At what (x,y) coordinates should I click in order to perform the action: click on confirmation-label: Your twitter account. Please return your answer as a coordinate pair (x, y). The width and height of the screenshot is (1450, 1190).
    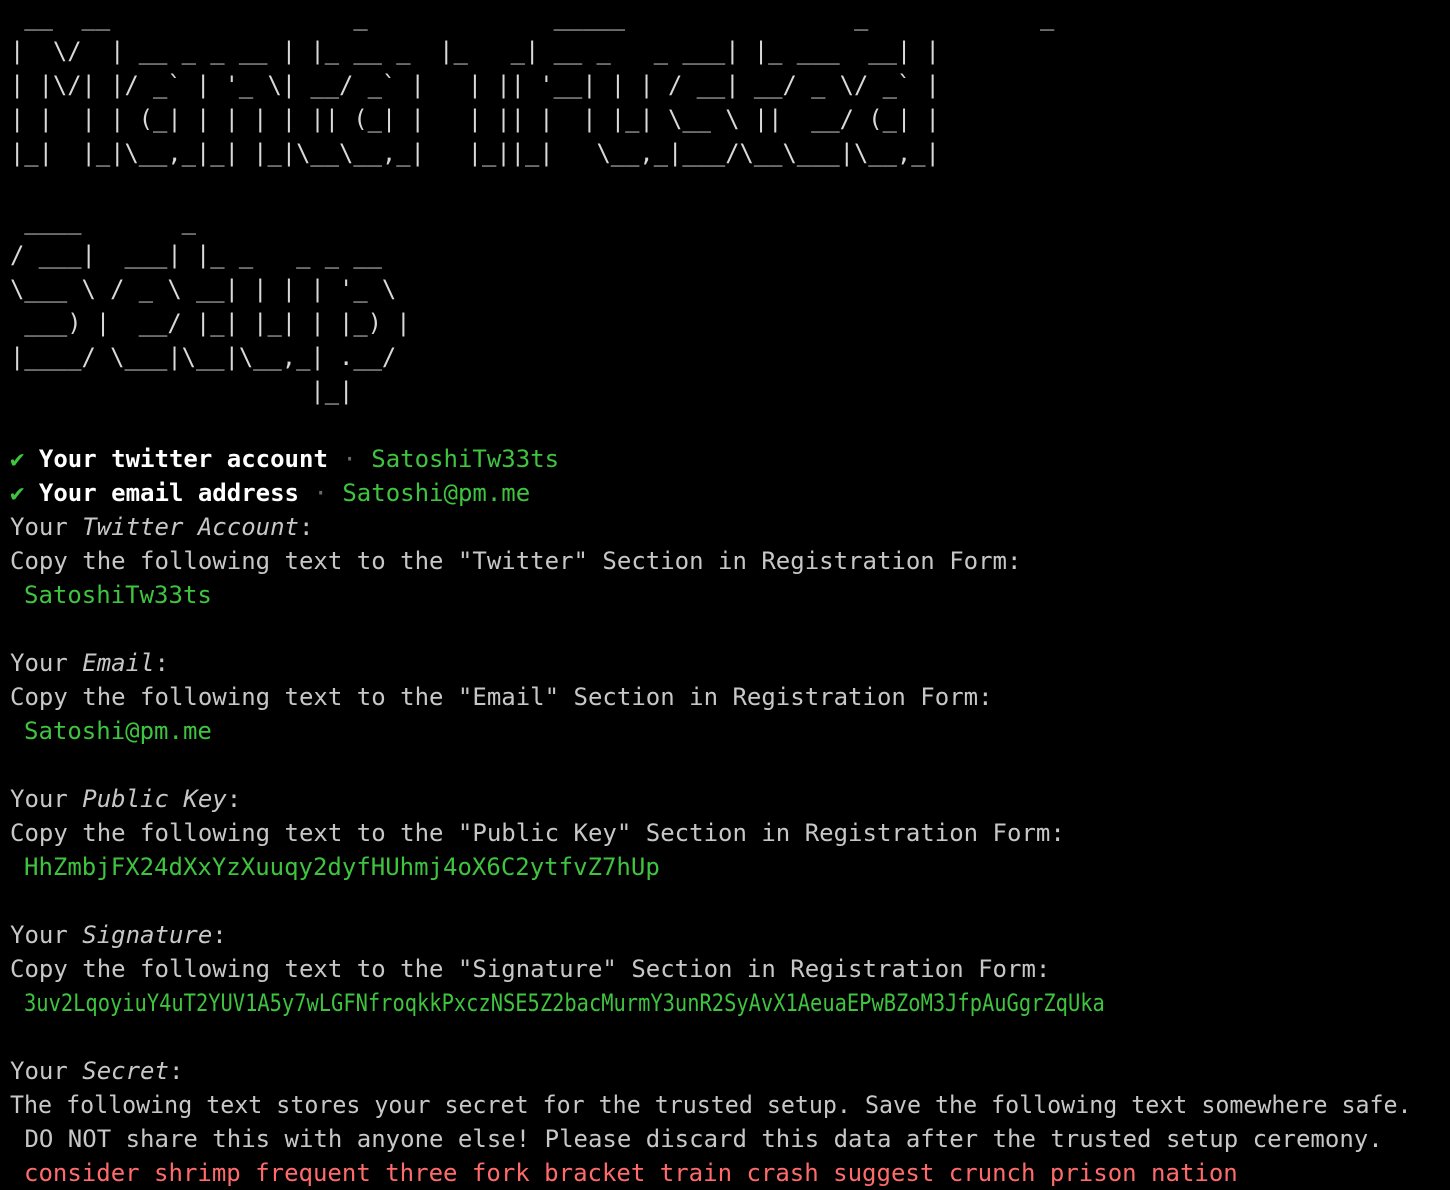
    Looking at the image, I should click on (183, 459).